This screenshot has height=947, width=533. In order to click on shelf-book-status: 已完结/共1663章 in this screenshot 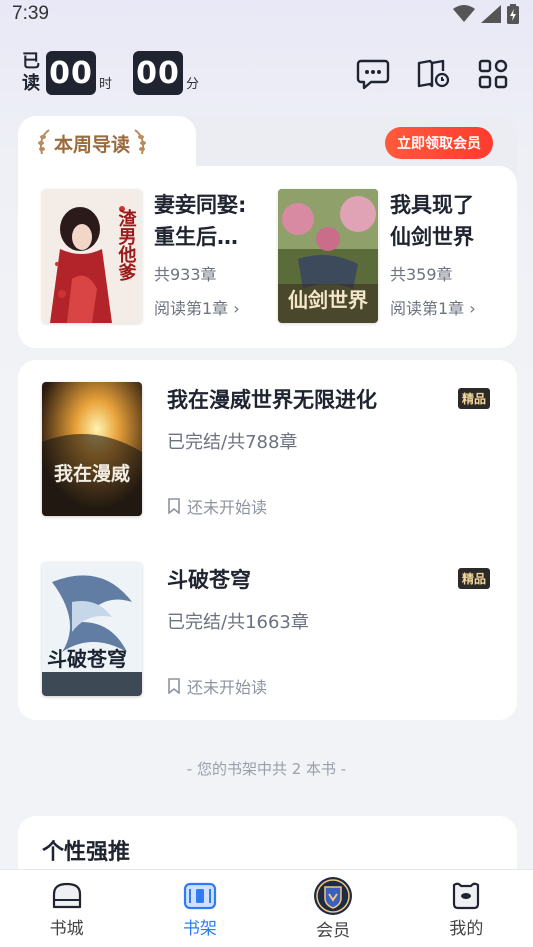, I will do `click(238, 622)`.